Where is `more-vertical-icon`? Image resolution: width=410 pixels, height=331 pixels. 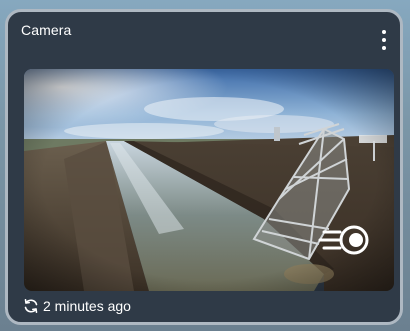 more-vertical-icon is located at coordinates (384, 42).